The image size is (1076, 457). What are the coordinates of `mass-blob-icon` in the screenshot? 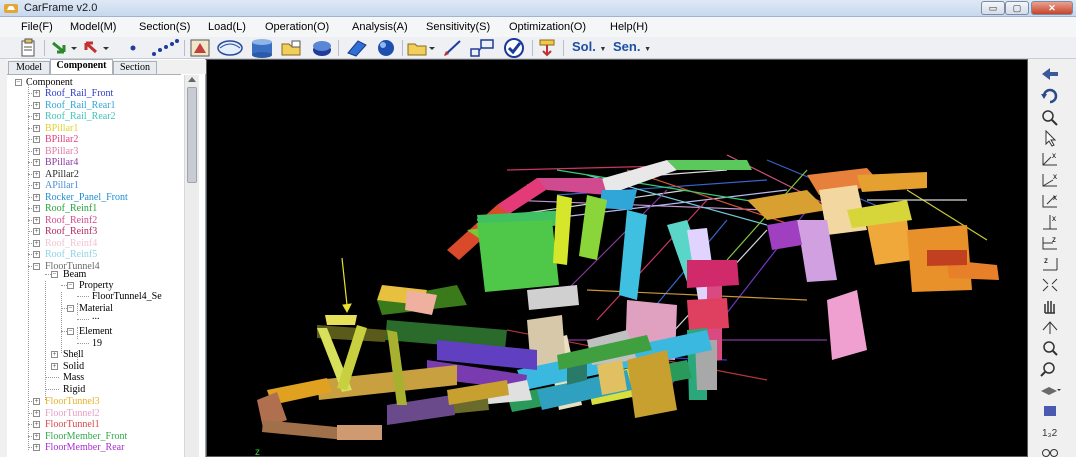 It's located at (322, 48).